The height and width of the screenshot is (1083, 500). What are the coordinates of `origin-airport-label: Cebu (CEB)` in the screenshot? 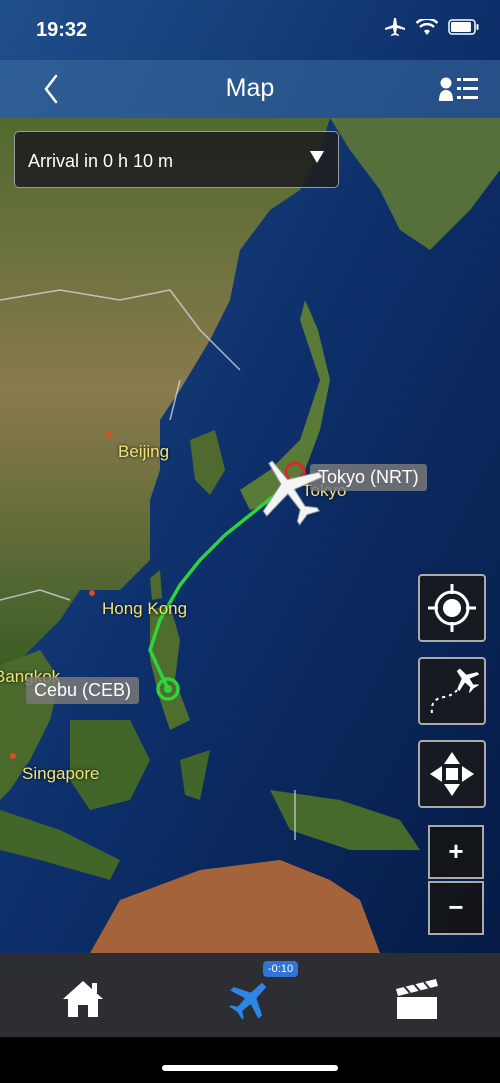 It's located at (83, 690).